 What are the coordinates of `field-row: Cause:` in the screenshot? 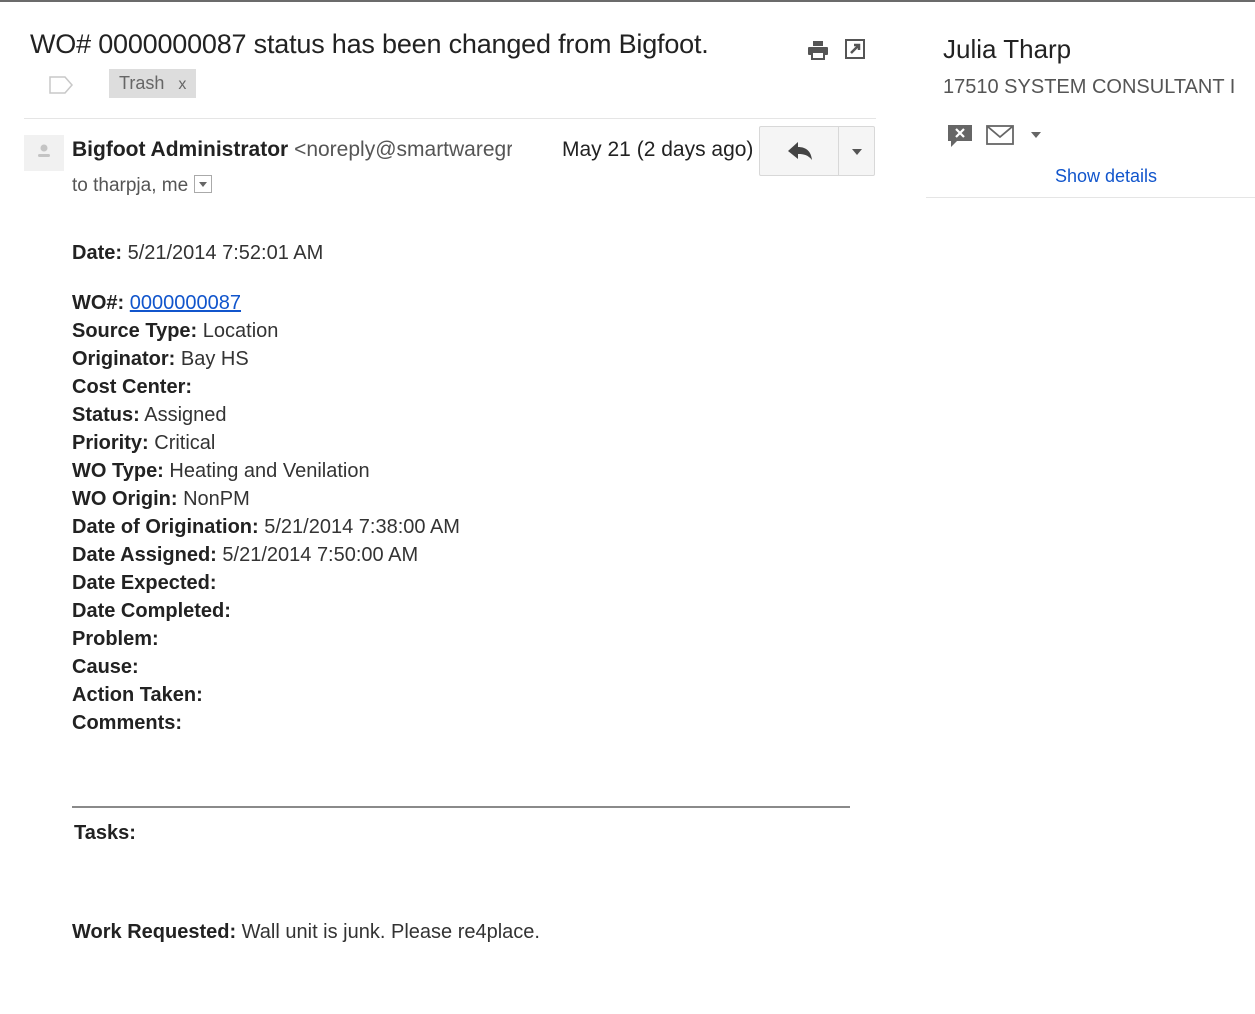 It's located at (462, 668).